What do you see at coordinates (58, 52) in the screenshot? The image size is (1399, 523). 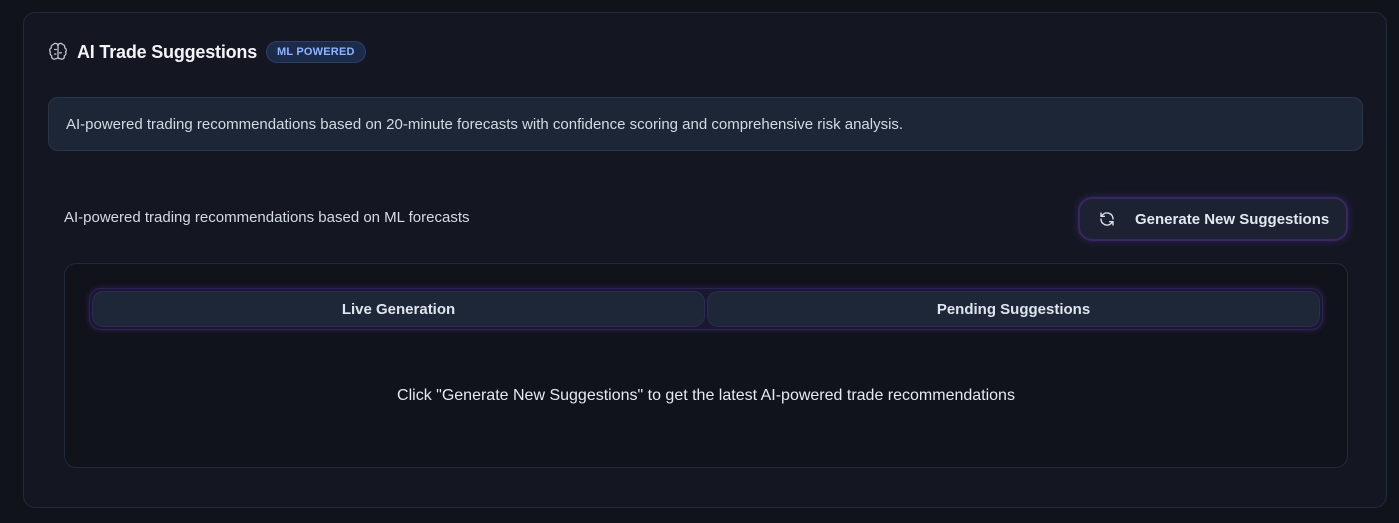 I see `brain-icon` at bounding box center [58, 52].